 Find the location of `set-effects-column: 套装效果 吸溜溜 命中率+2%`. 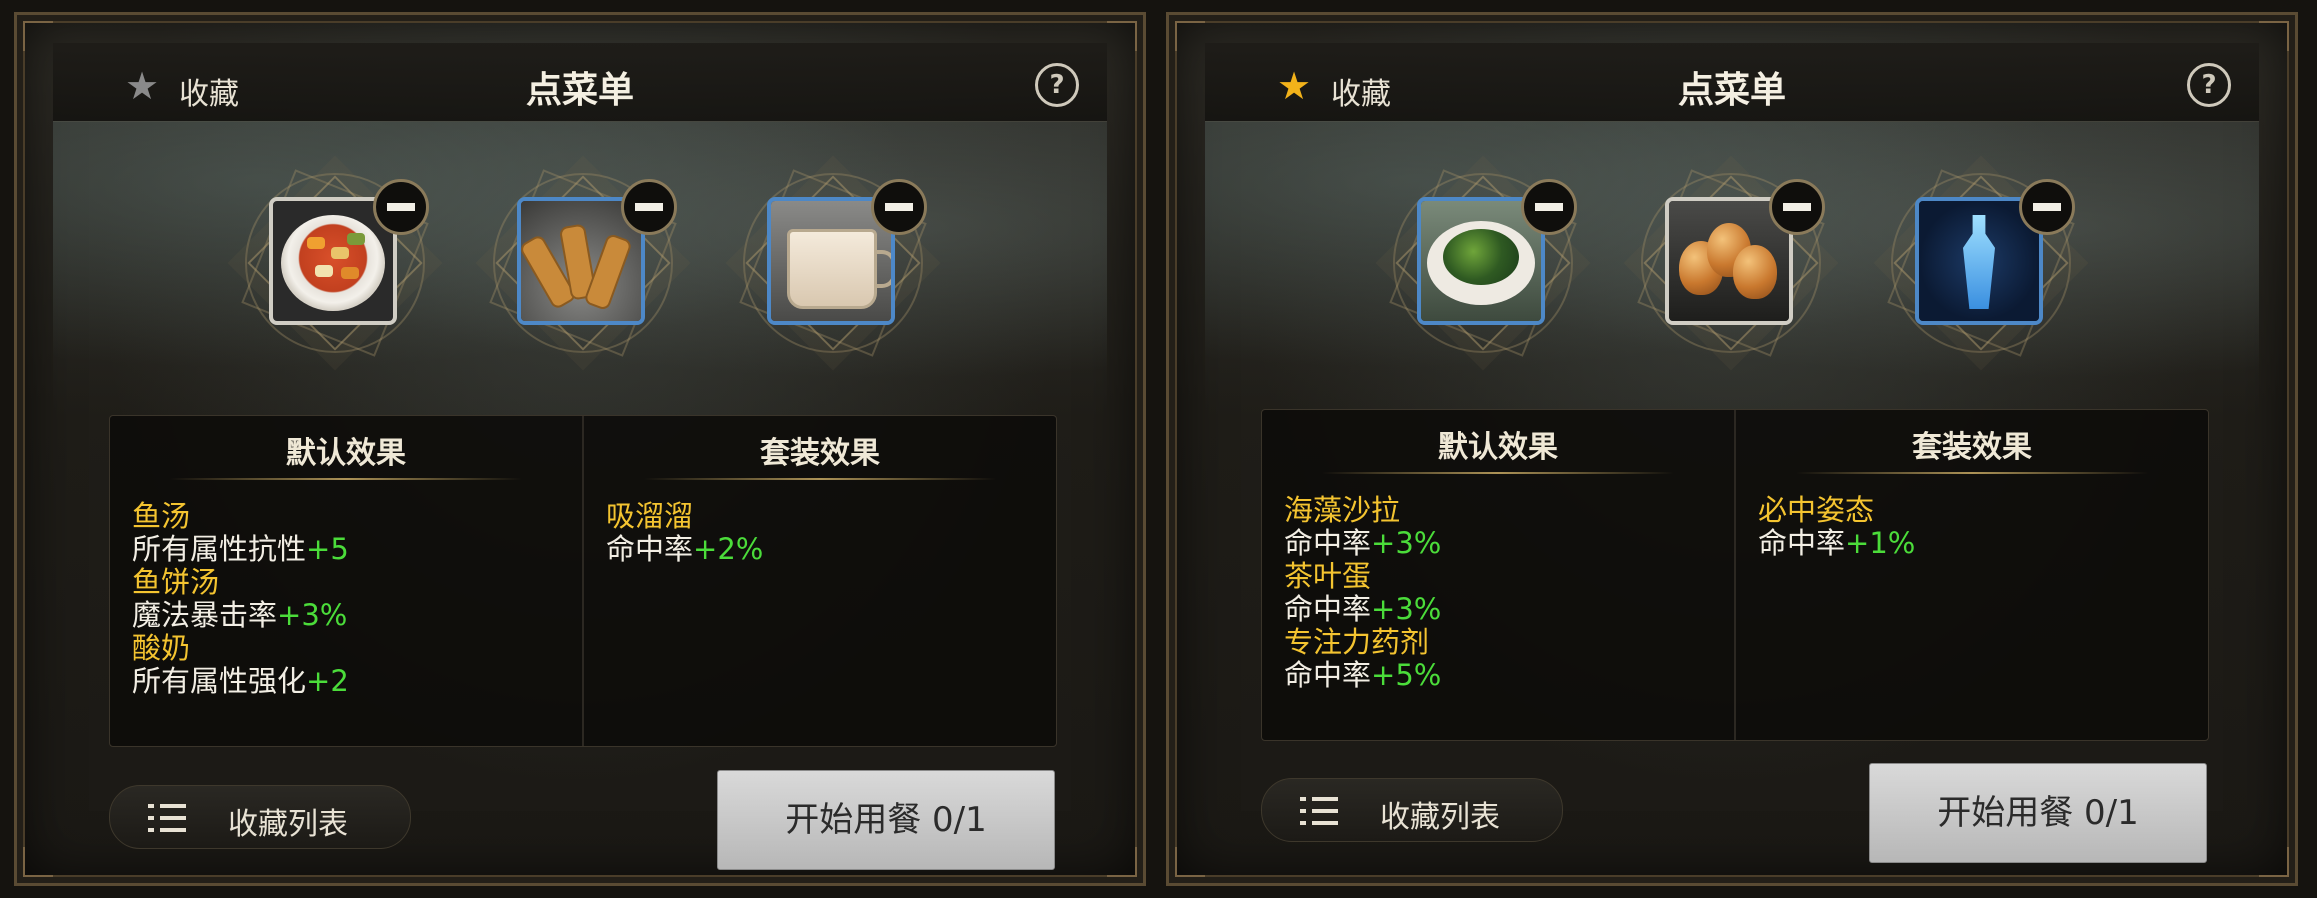

set-effects-column: 套装效果 吸溜溜 命中率+2% is located at coordinates (820, 581).